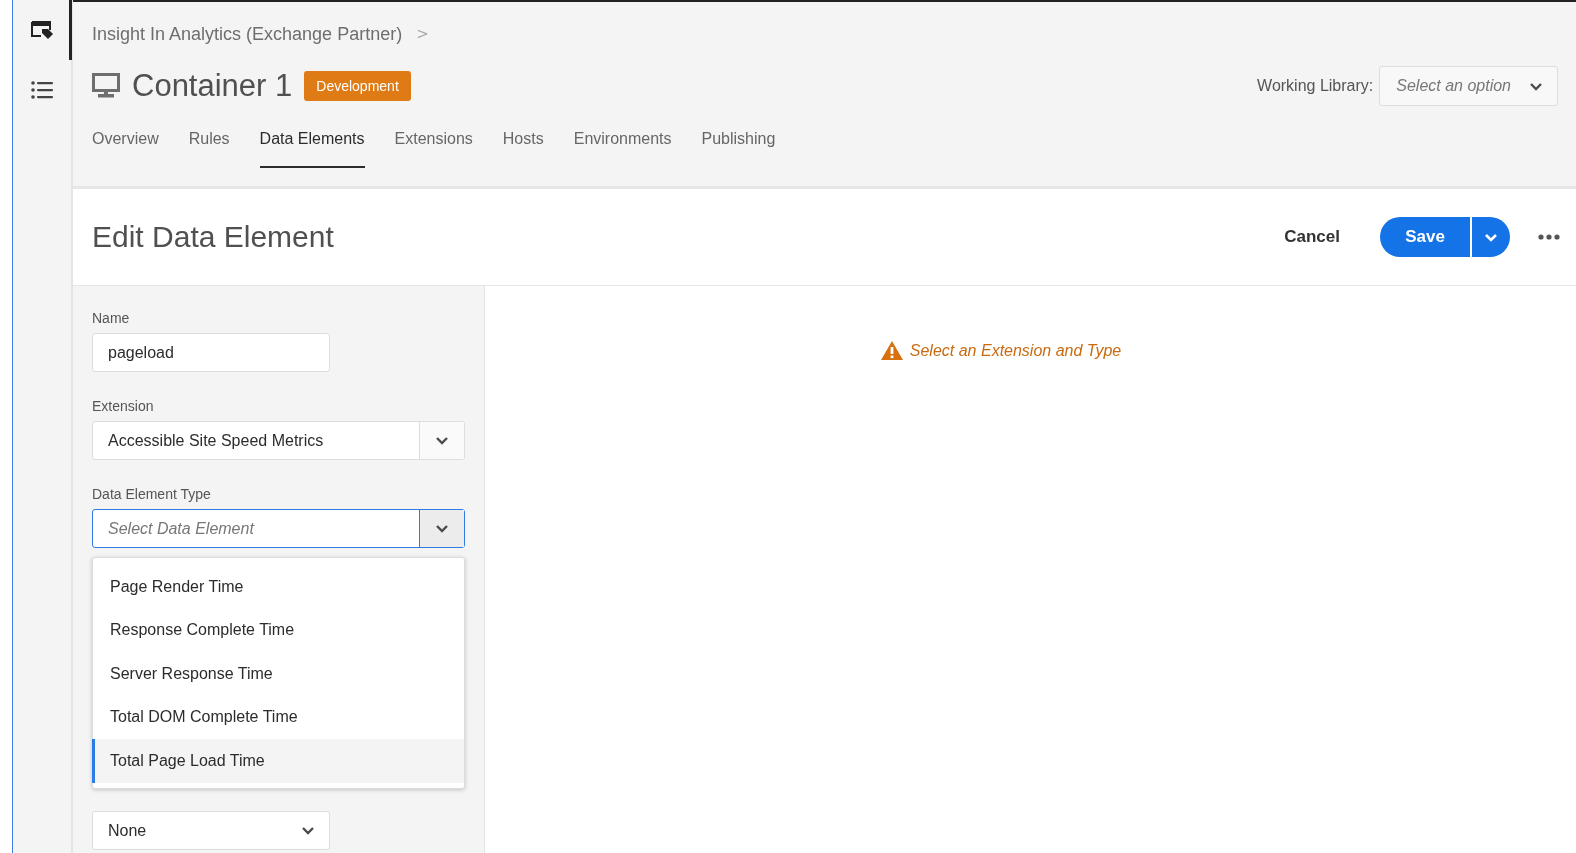 Image resolution: width=1576 pixels, height=853 pixels. What do you see at coordinates (278, 674) in the screenshot?
I see `menu-item: Server Response Time` at bounding box center [278, 674].